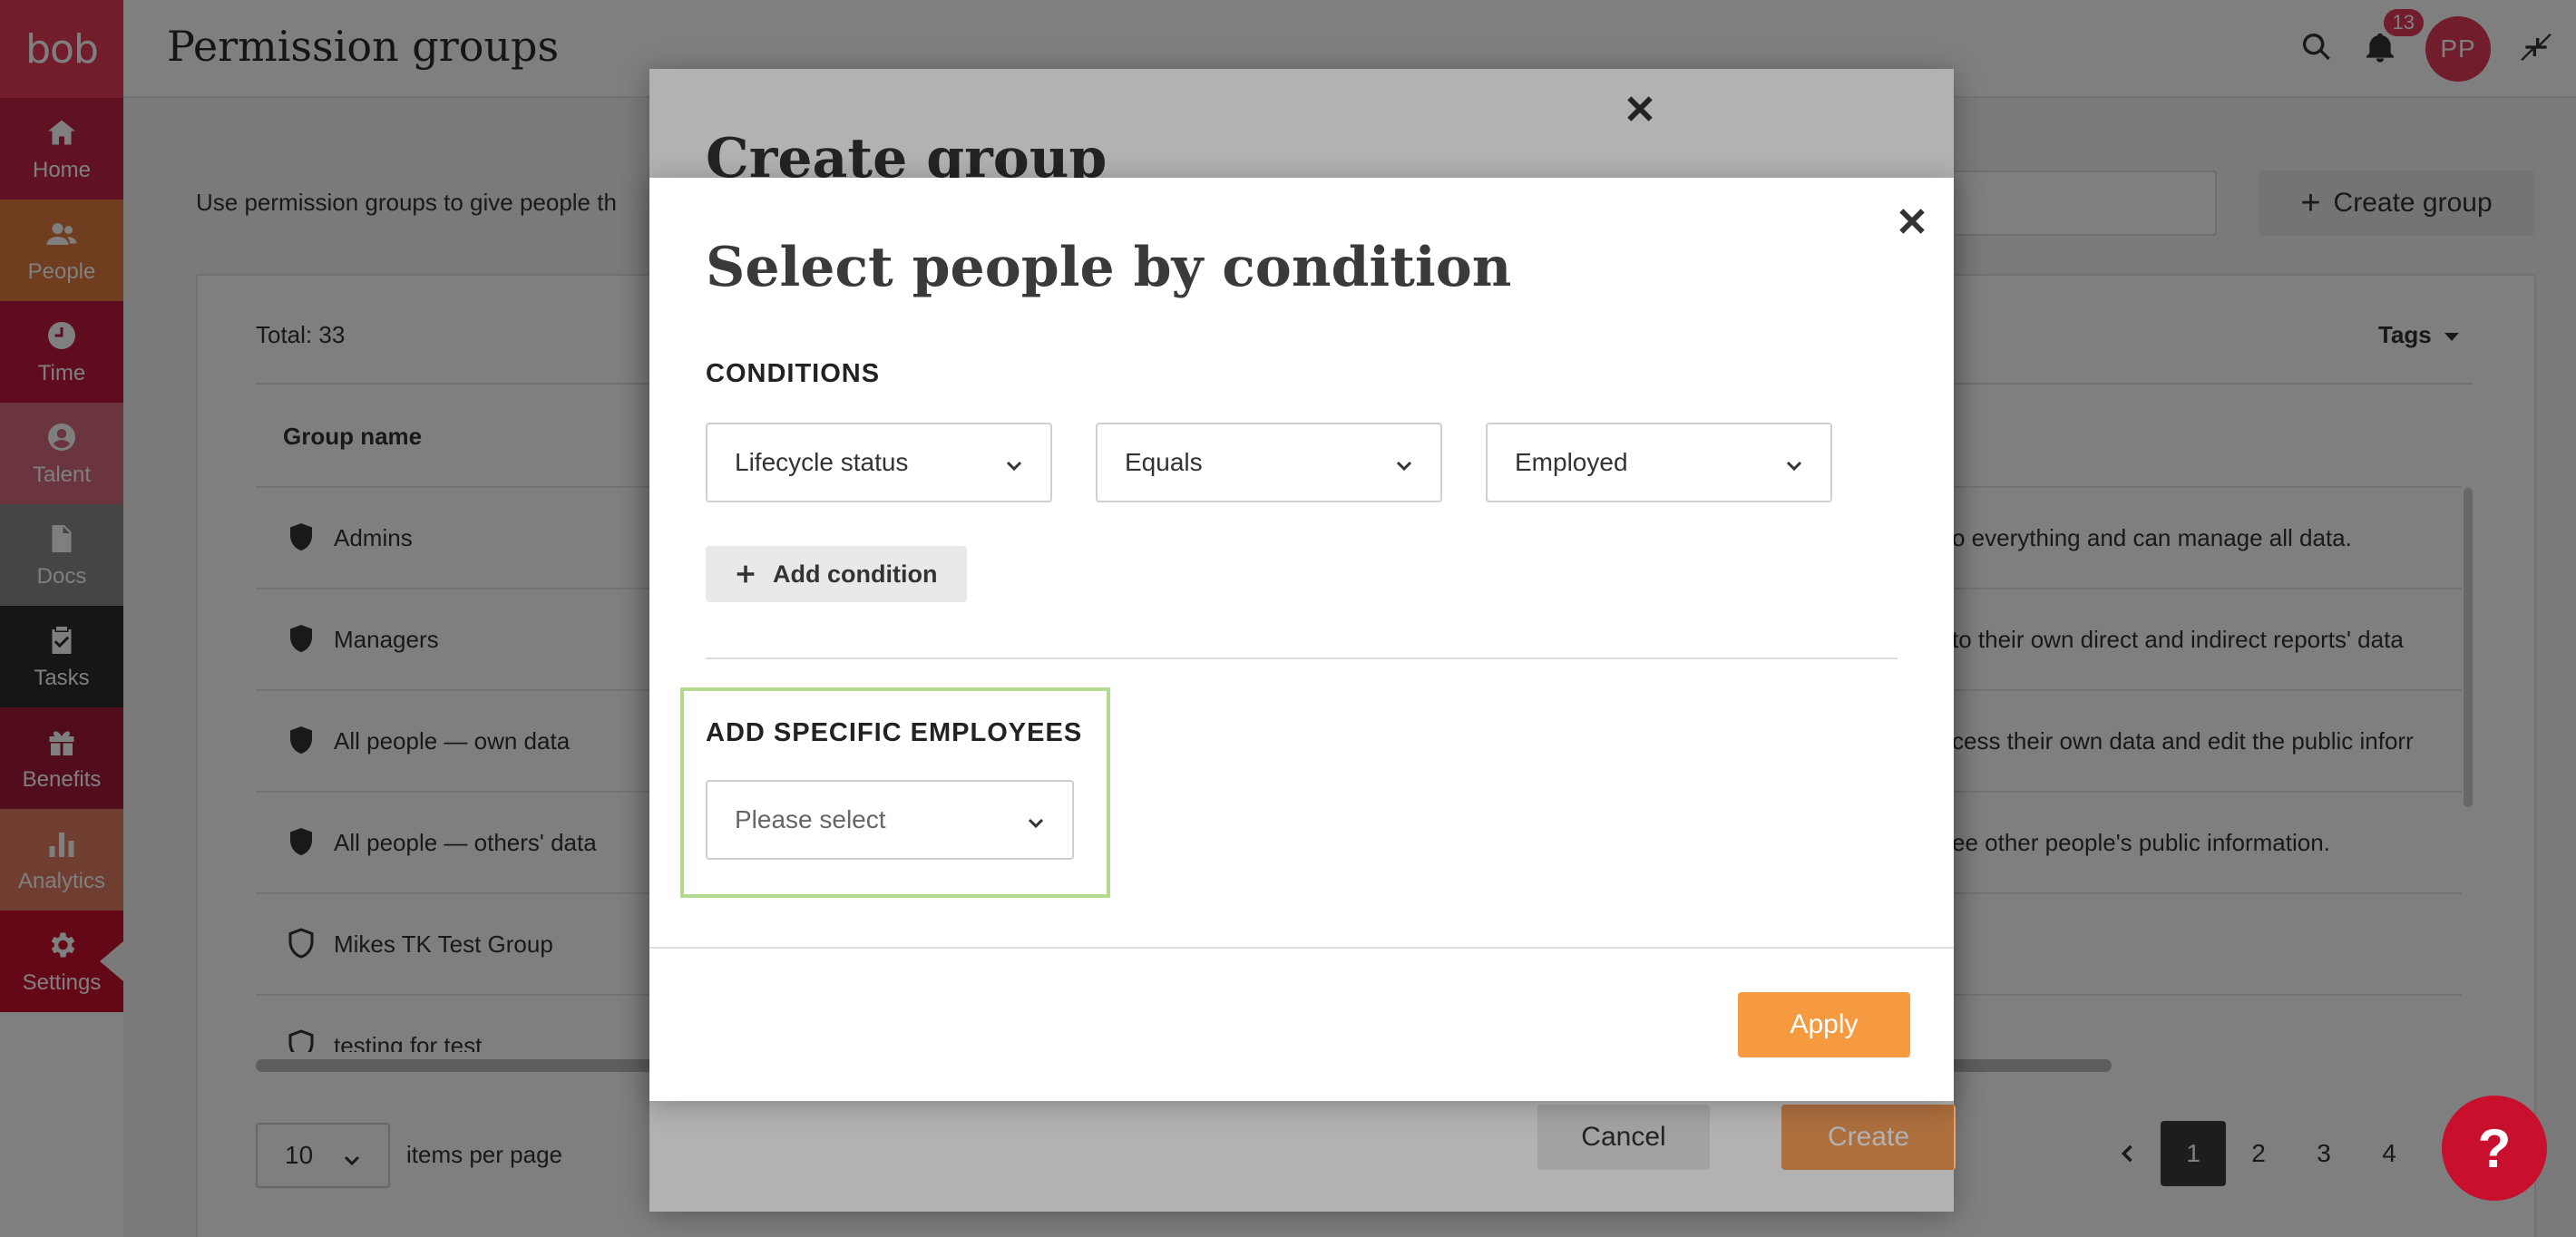 This screenshot has height=1237, width=2576. Describe the element at coordinates (822, 462) in the screenshot. I see `condition-field-value: Lifecycle status` at that location.